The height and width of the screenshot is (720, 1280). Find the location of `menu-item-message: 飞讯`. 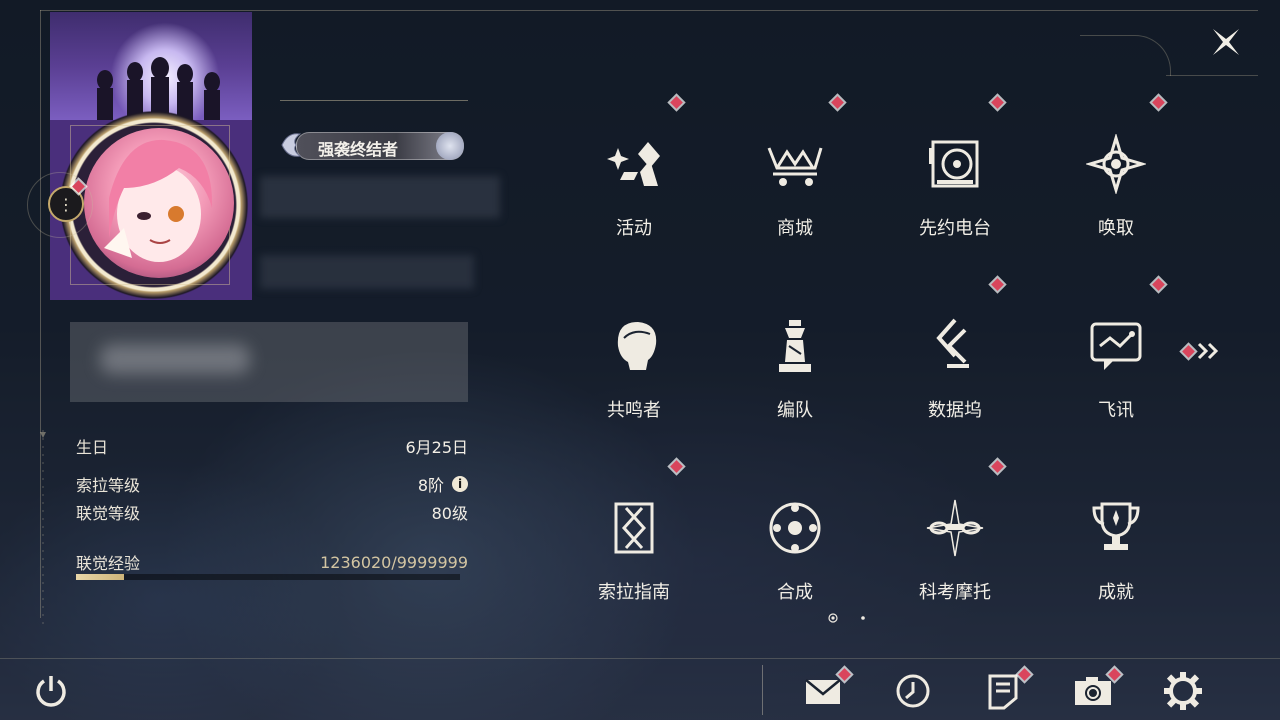

menu-item-message: 飞讯 is located at coordinates (1116, 367).